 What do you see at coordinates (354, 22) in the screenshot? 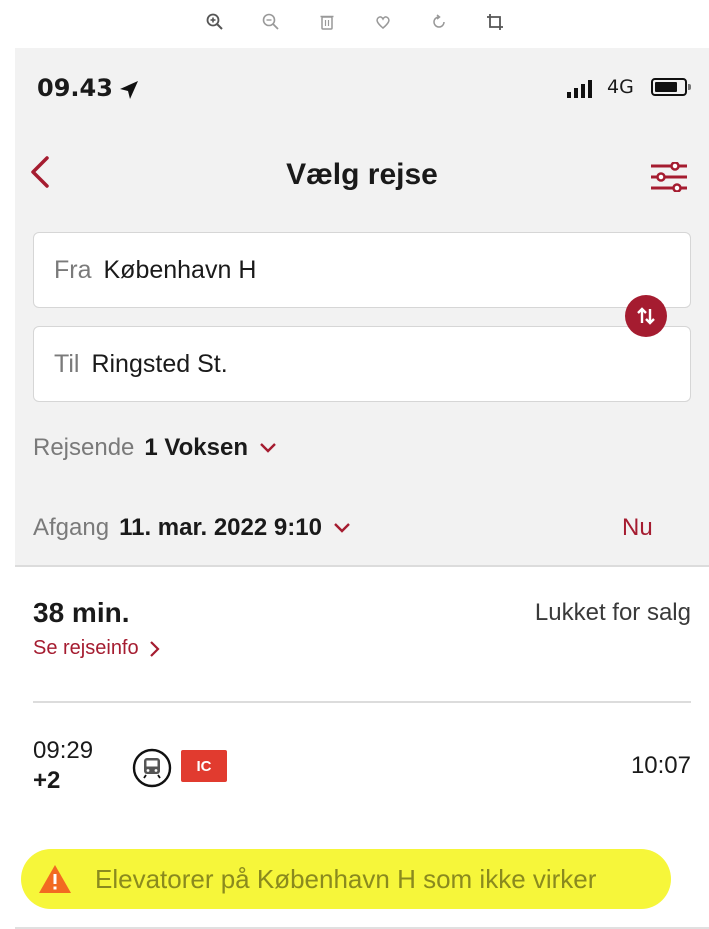
I see `viewer-toolbar` at bounding box center [354, 22].